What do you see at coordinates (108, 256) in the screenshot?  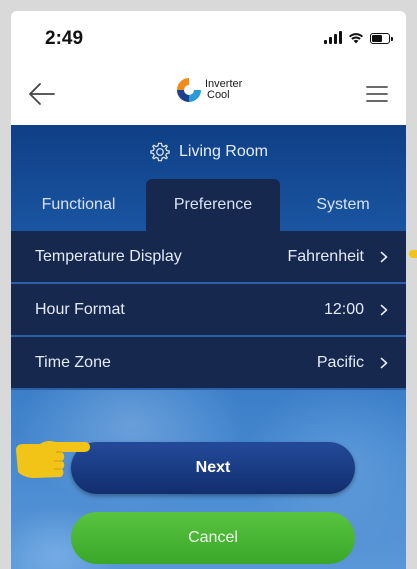 I see `setting-label: Temperature Display` at bounding box center [108, 256].